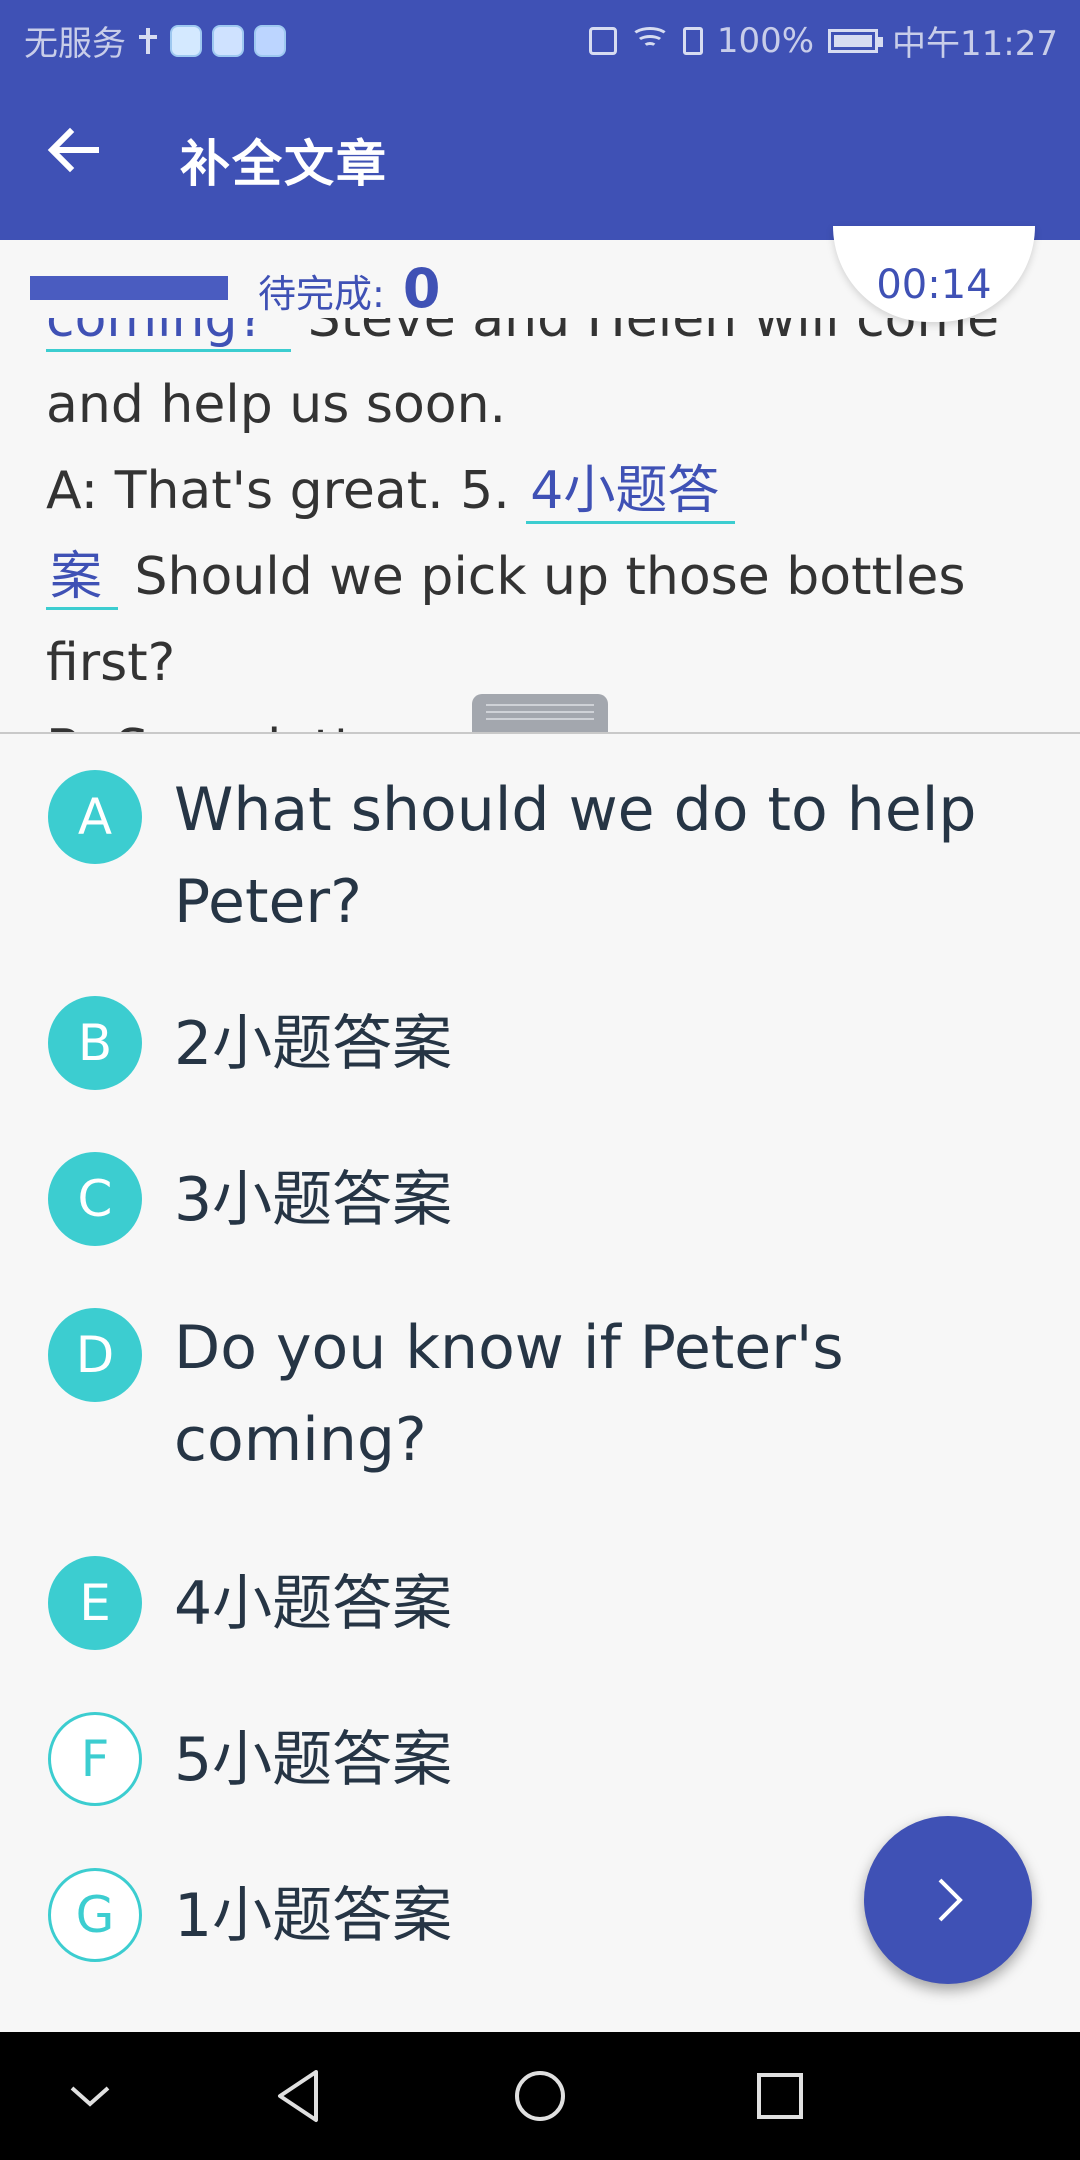 Image resolution: width=1080 pixels, height=2160 pixels. I want to click on vibrate-icon, so click(602, 40).